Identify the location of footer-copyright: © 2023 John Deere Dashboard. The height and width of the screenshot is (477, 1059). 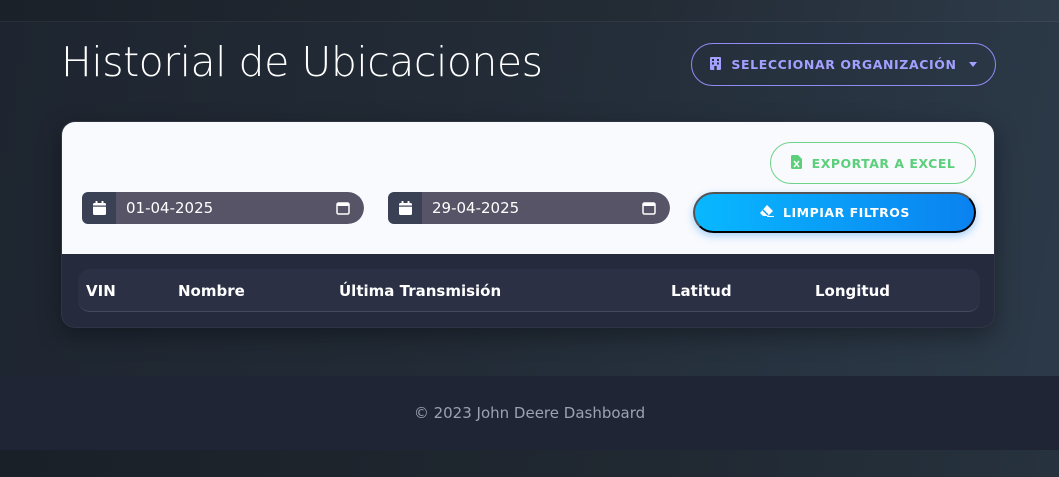
(529, 413).